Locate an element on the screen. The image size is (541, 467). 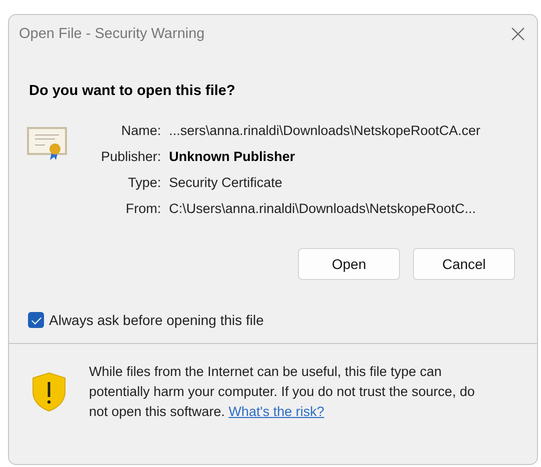
open-button: Open is located at coordinates (349, 264).